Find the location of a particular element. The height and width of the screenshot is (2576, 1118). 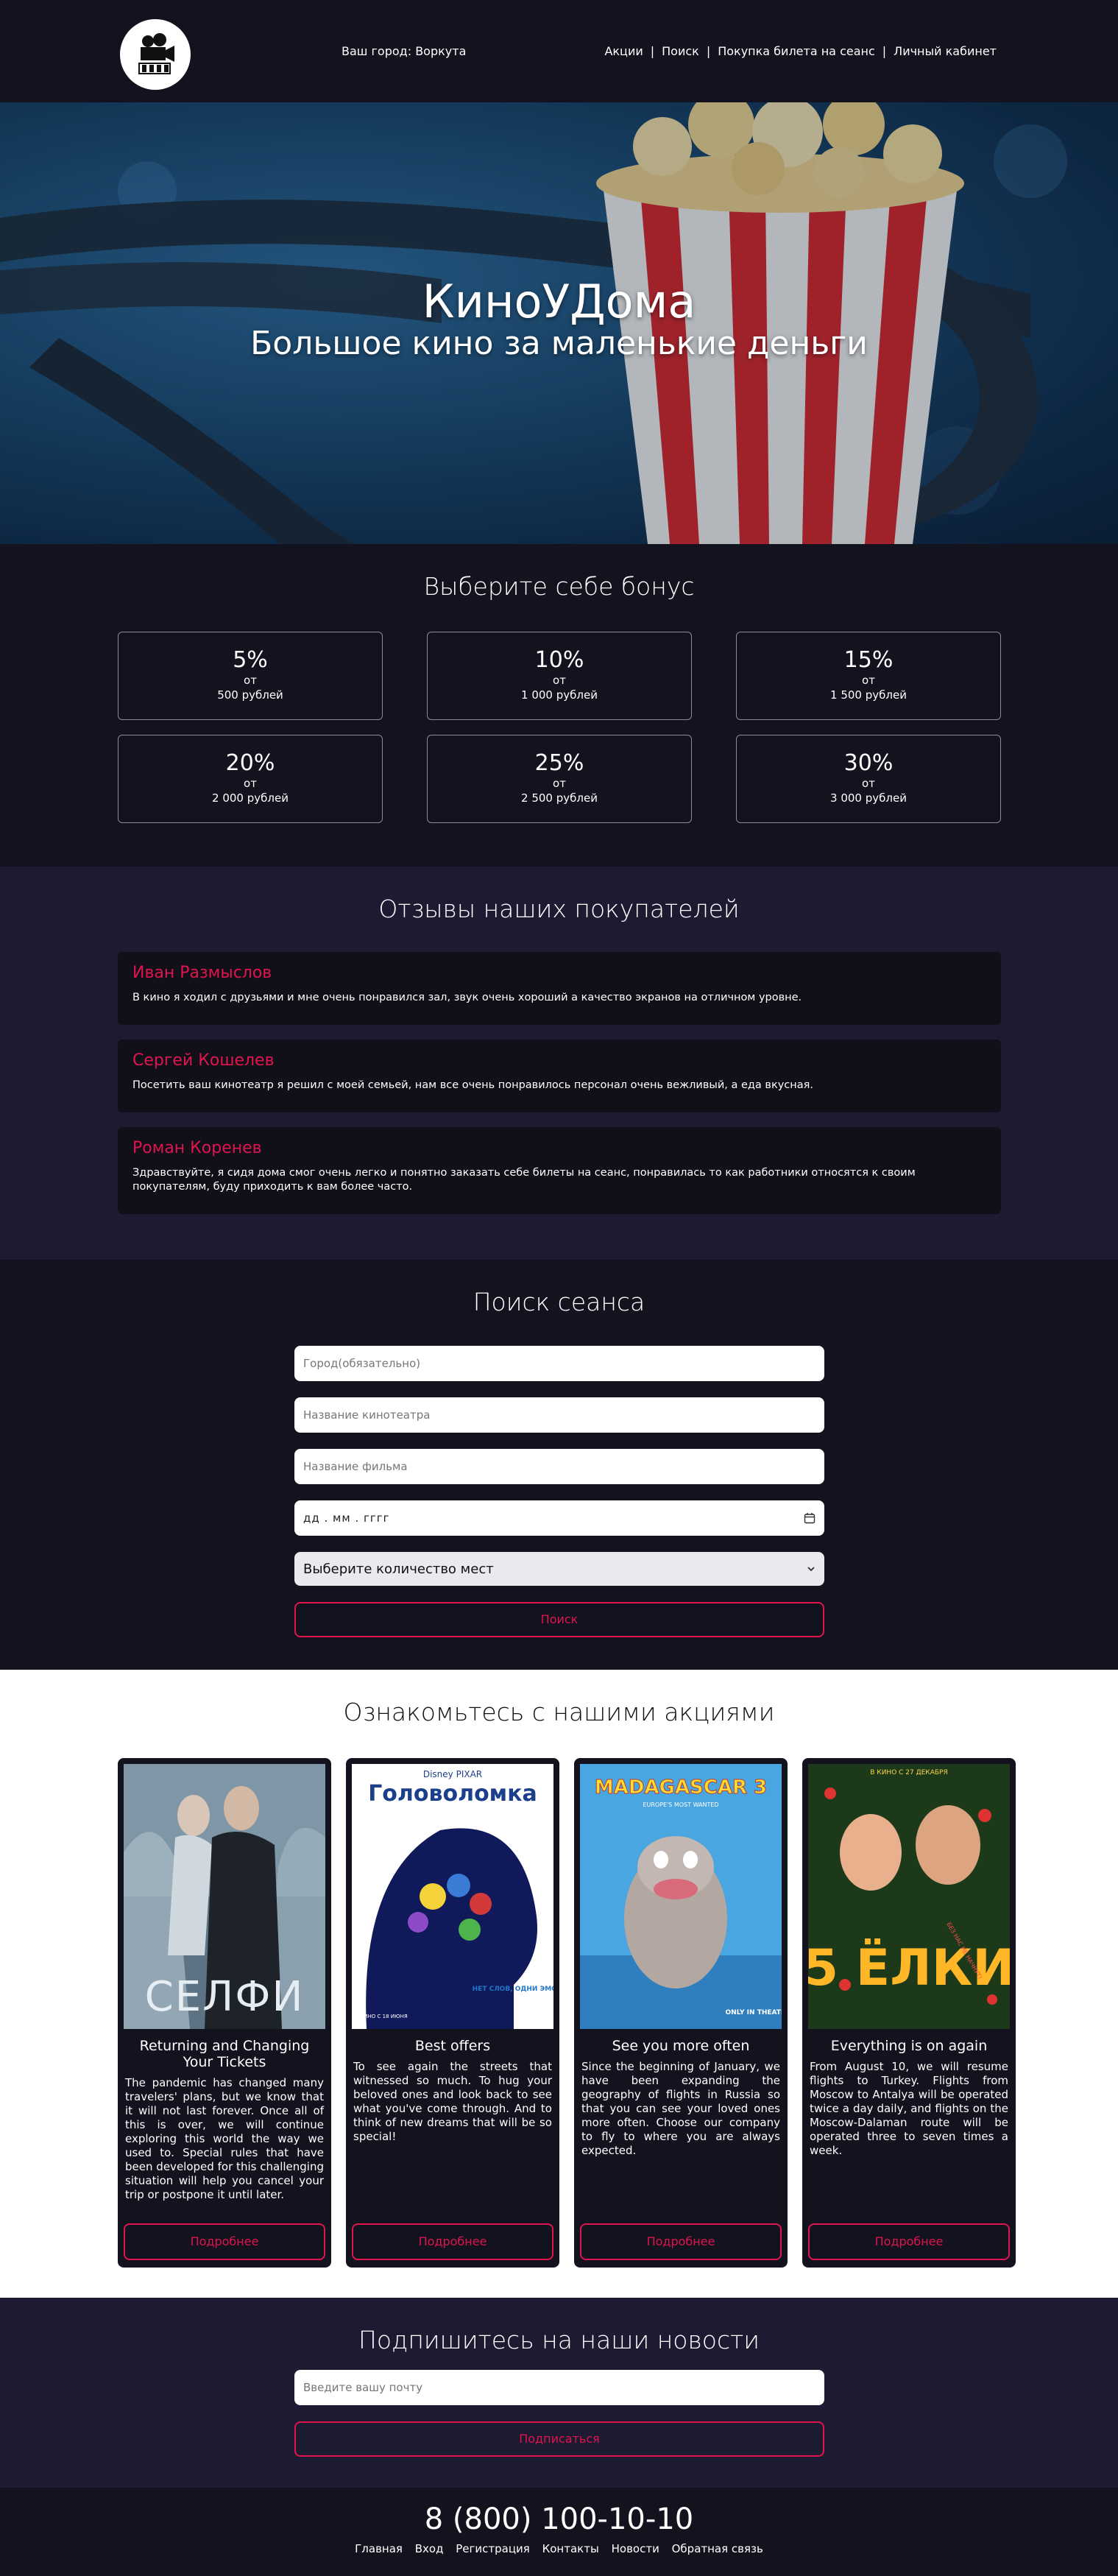

promo-title: Best offers is located at coordinates (453, 2046).